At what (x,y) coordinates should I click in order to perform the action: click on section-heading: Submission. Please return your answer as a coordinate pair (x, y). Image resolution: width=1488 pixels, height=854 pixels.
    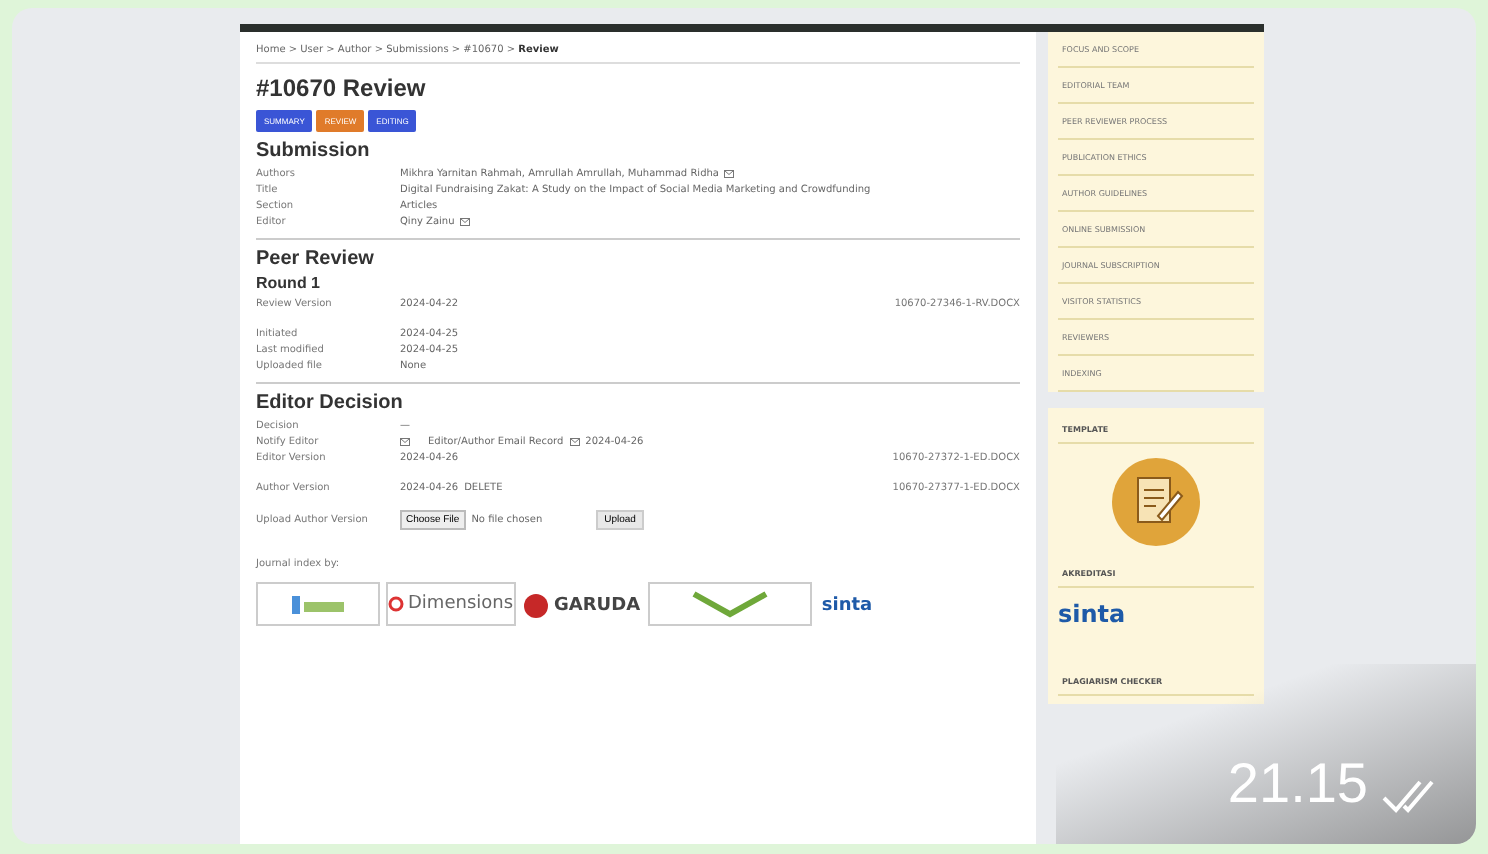
    Looking at the image, I should click on (314, 151).